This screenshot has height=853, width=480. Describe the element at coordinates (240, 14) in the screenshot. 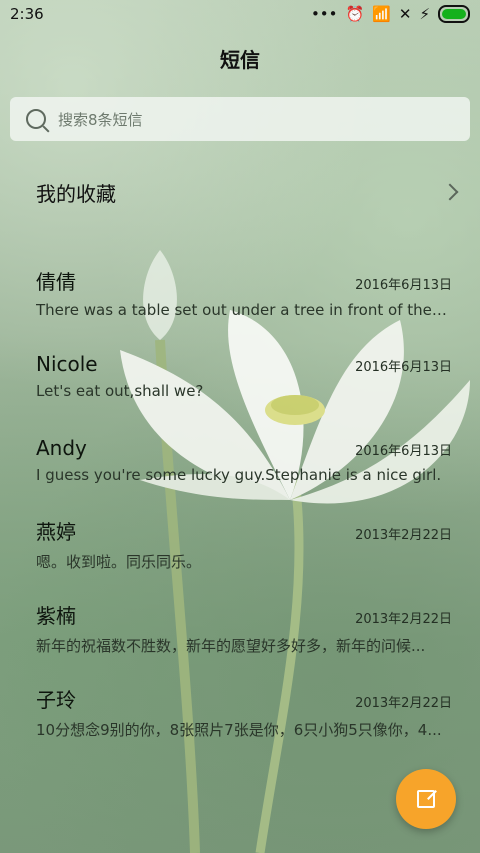

I see `status-bar: 2:36 ••• ⏰ 📶 ✕ ⚡` at that location.